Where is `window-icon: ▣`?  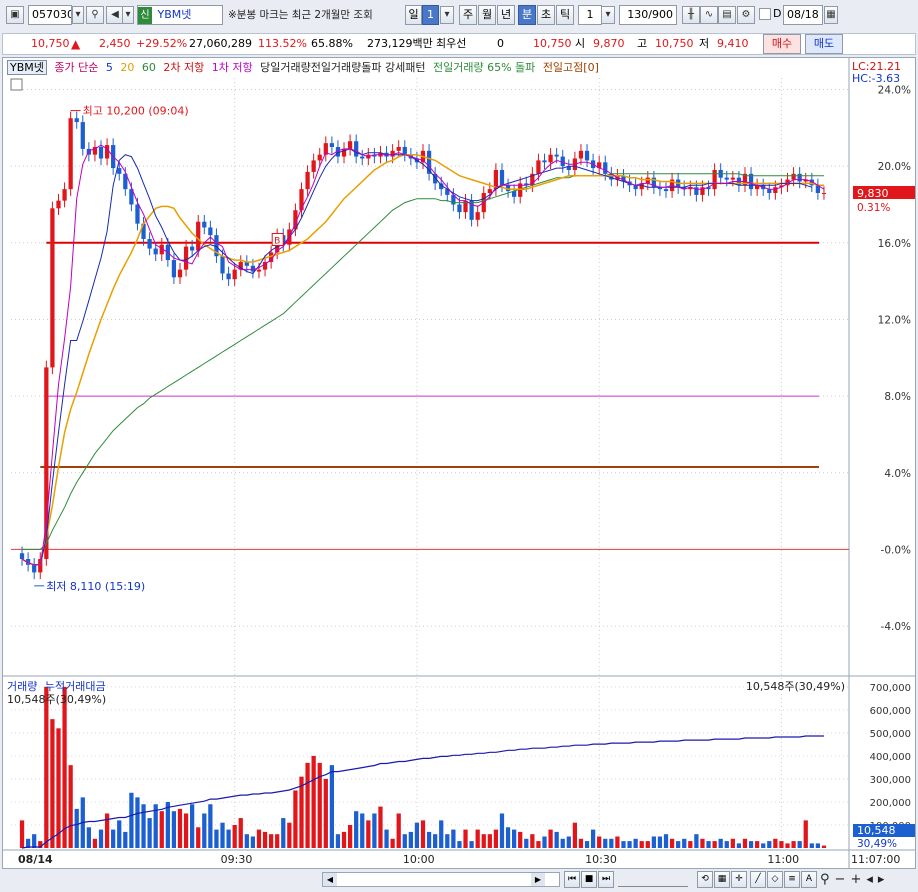 window-icon: ▣ is located at coordinates (15, 15).